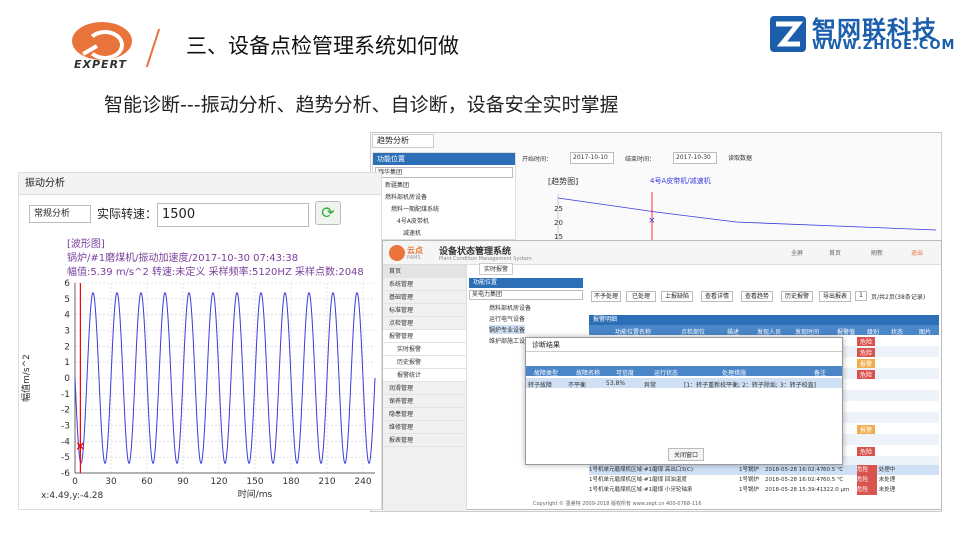 Image resolution: width=960 pixels, height=540 pixels. I want to click on menu-item: 报警统计, so click(424, 375).